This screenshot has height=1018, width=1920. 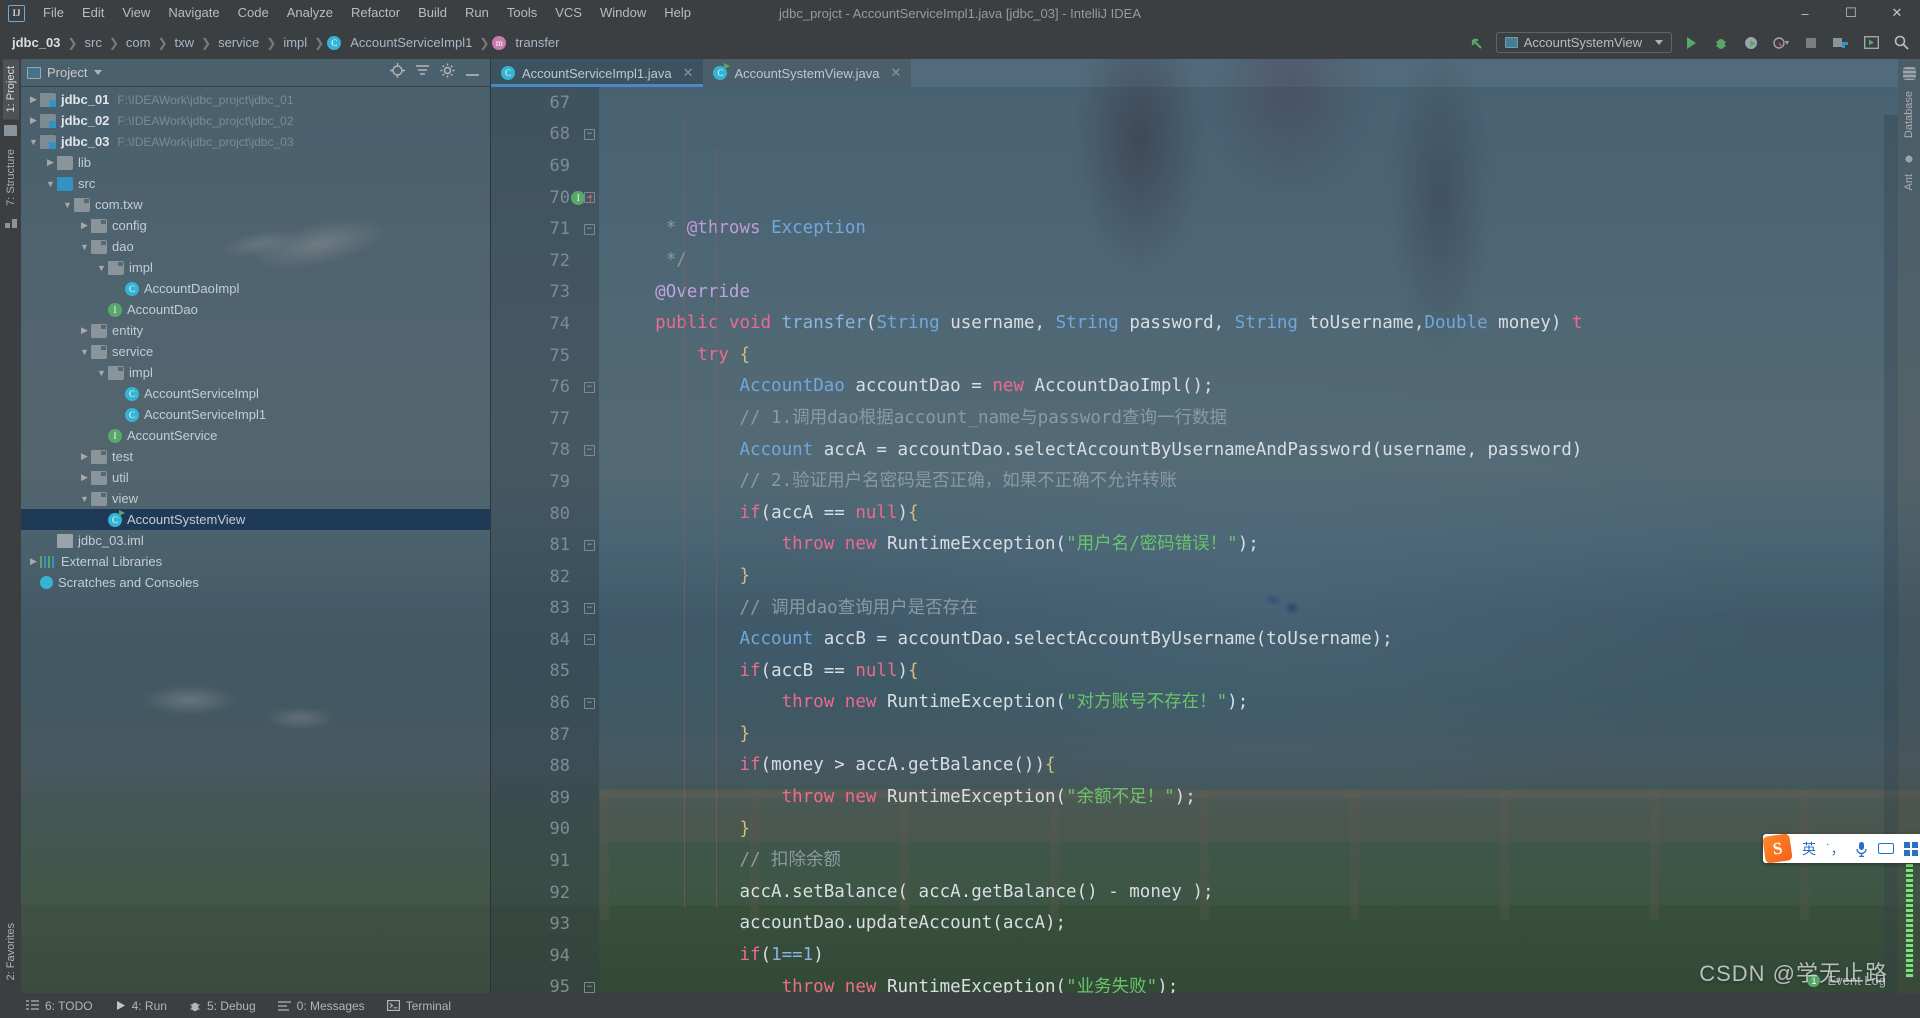 What do you see at coordinates (545, 229) in the screenshot?
I see `gutter-line-71: 71 −` at bounding box center [545, 229].